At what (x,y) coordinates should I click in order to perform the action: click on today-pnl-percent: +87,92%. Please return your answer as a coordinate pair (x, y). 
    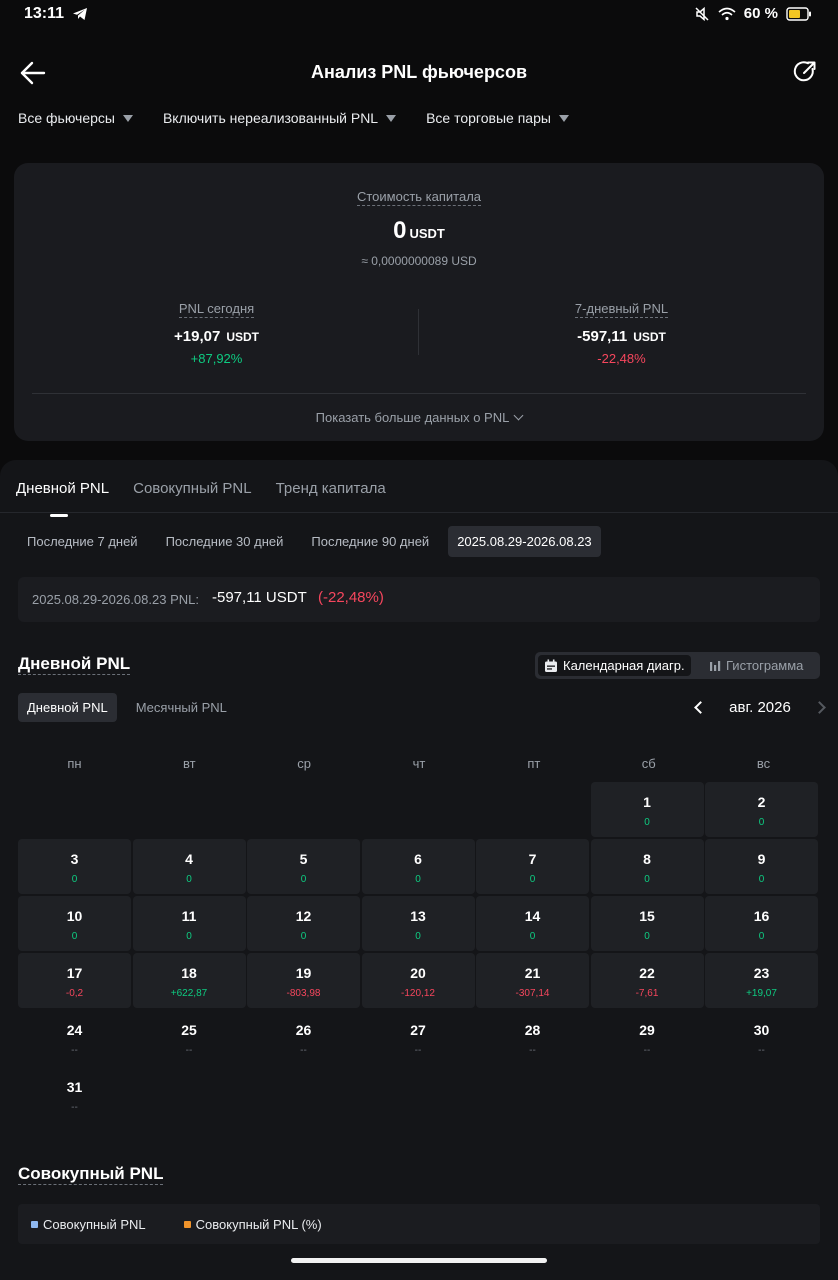
    Looking at the image, I should click on (216, 358).